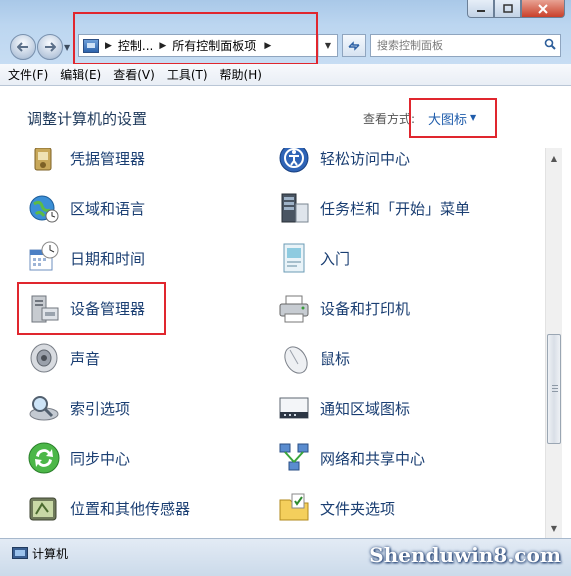 The width and height of the screenshot is (571, 576). Describe the element at coordinates (294, 358) in the screenshot. I see `mouse-icon` at that location.